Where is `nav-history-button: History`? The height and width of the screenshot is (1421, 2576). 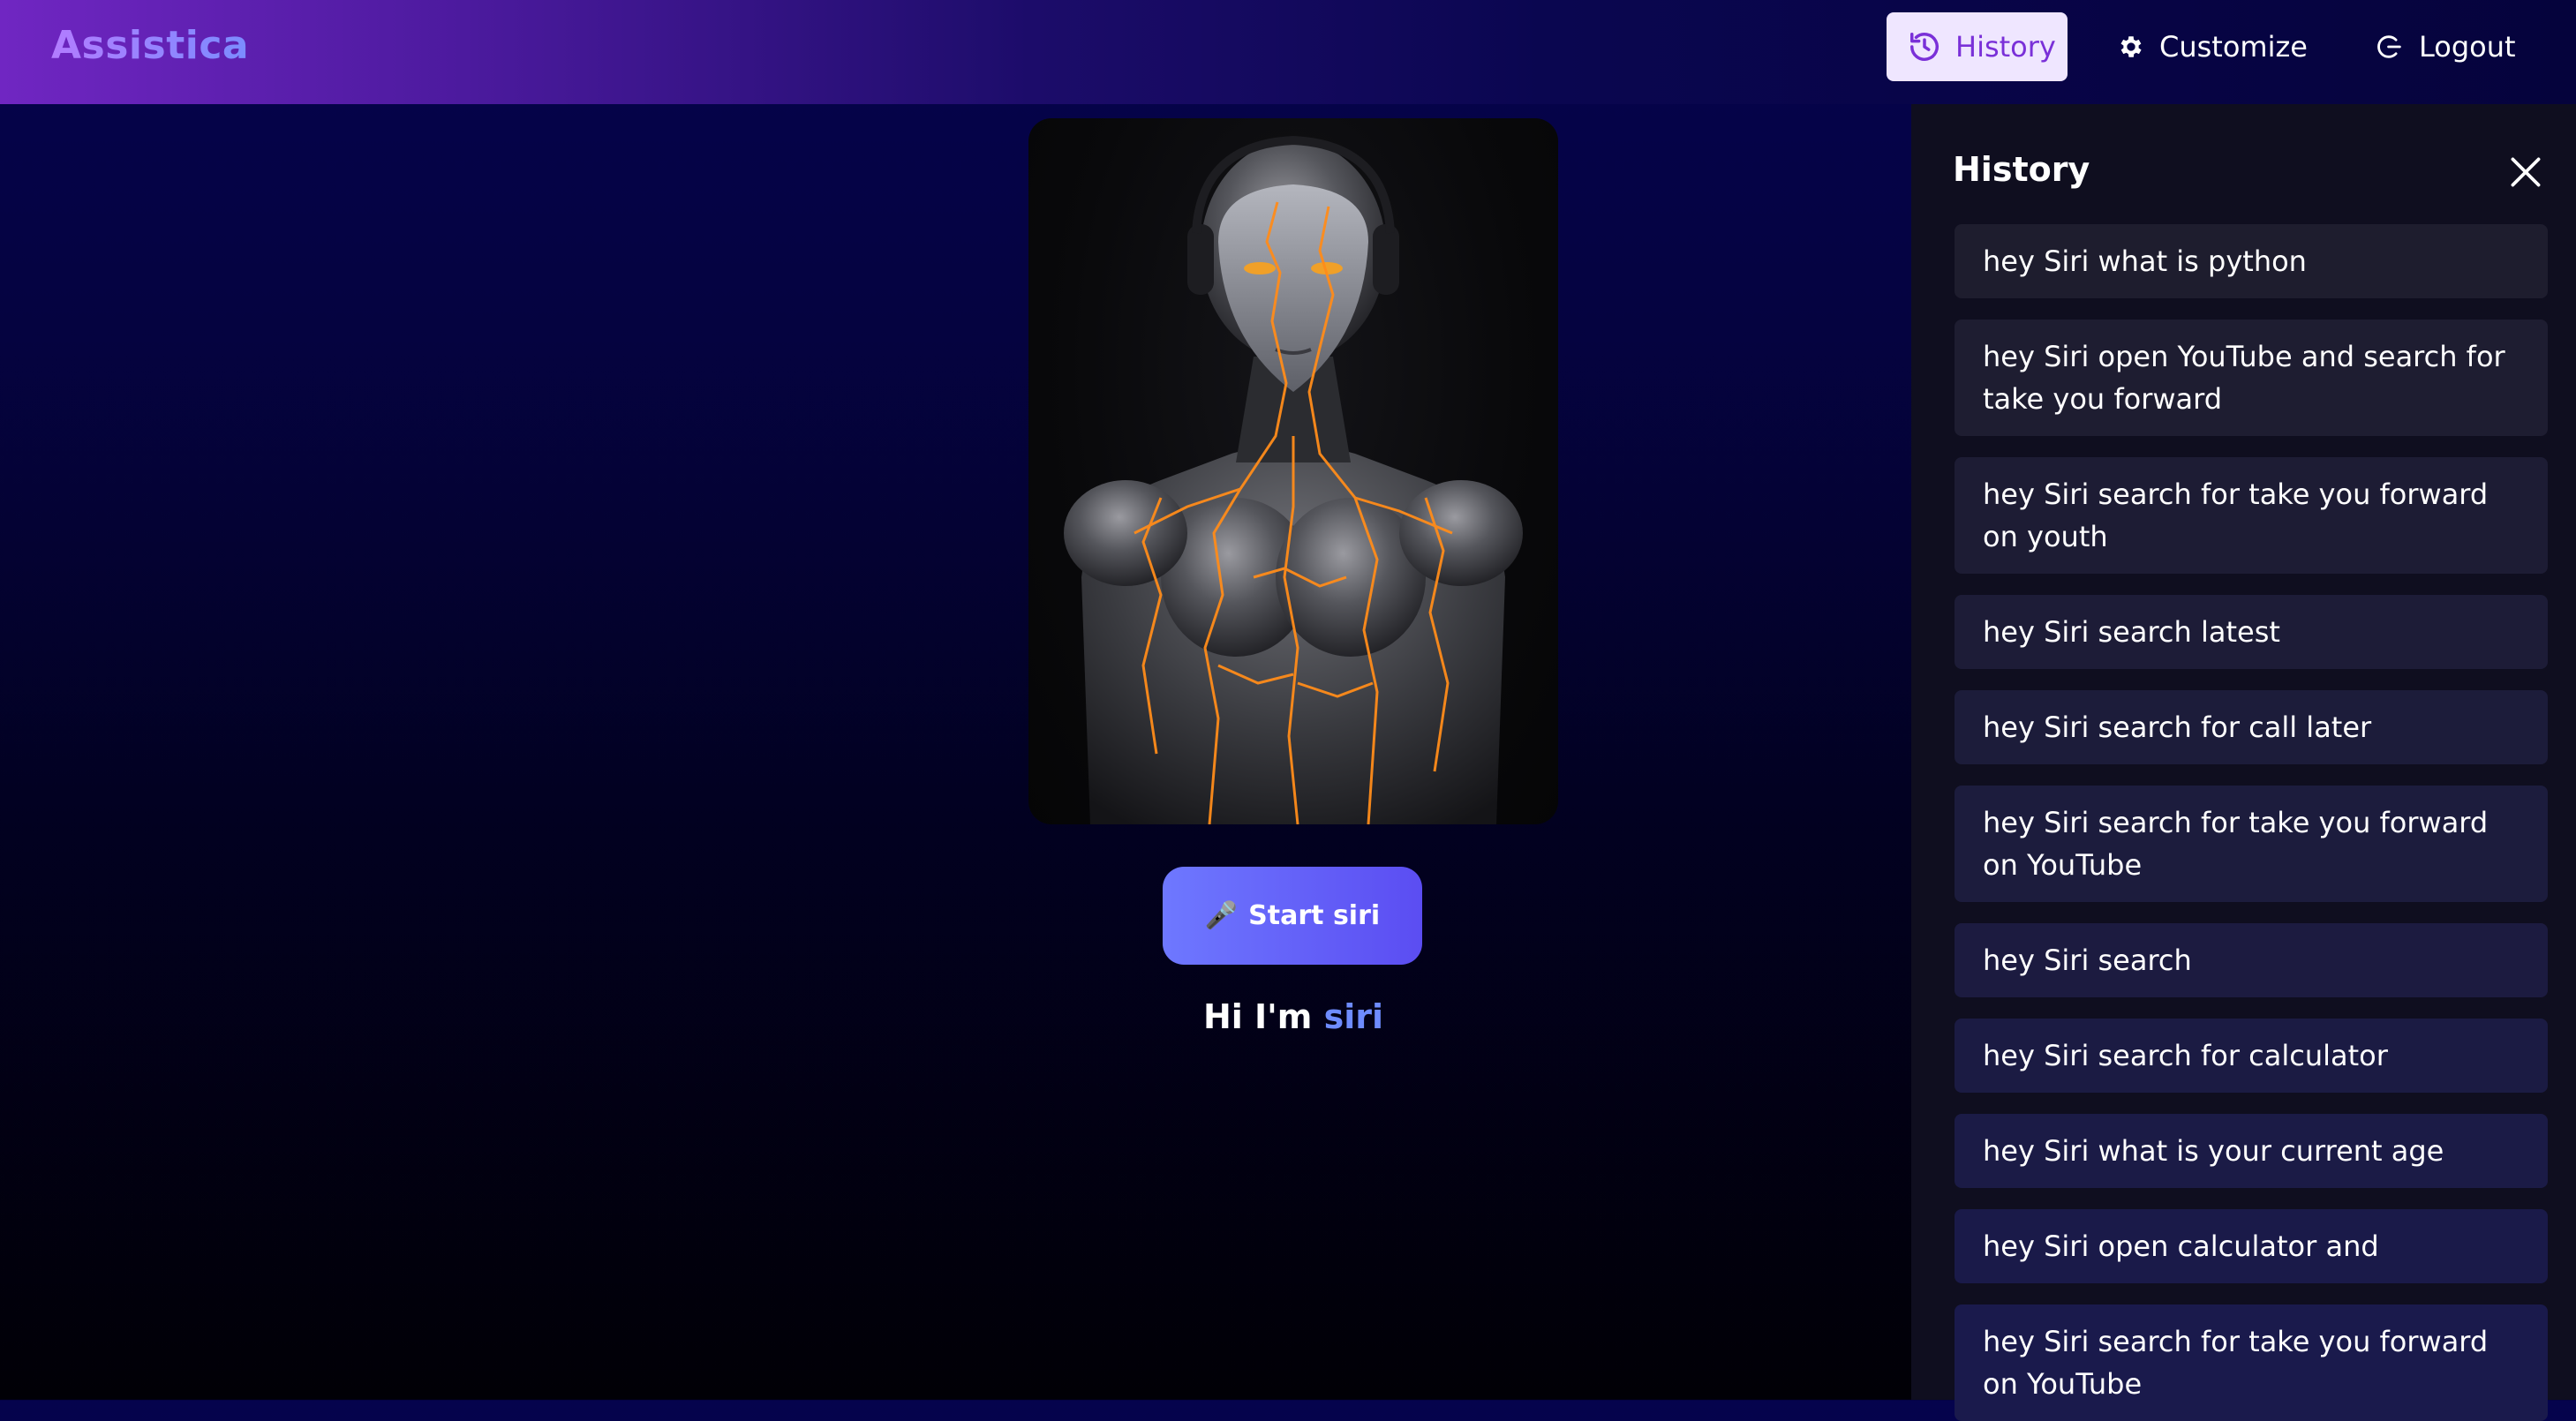 nav-history-button: History is located at coordinates (1978, 46).